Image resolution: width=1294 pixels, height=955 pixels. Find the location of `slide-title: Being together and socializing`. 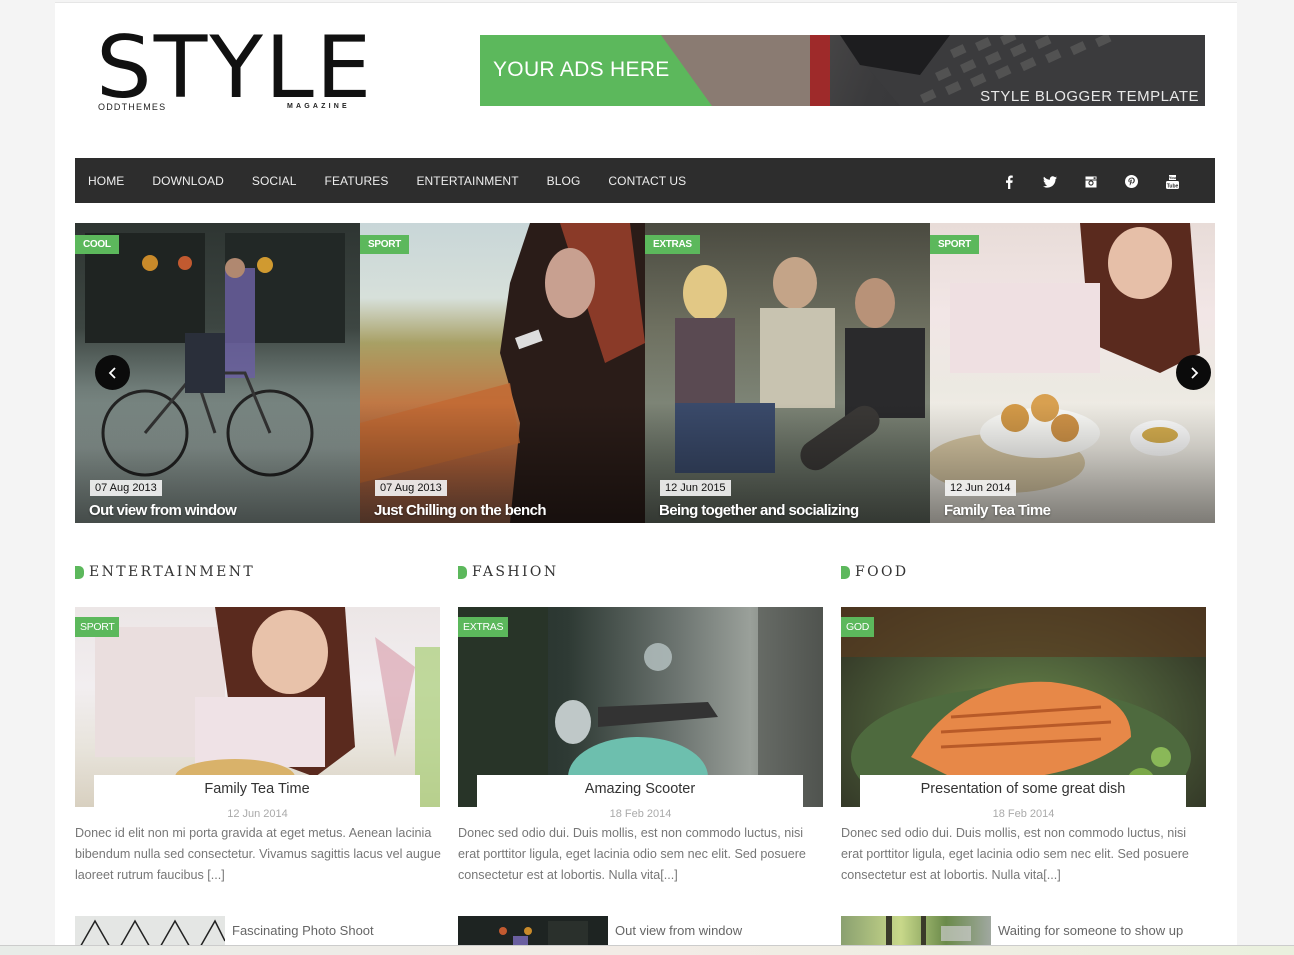

slide-title: Being together and socializing is located at coordinates (759, 510).